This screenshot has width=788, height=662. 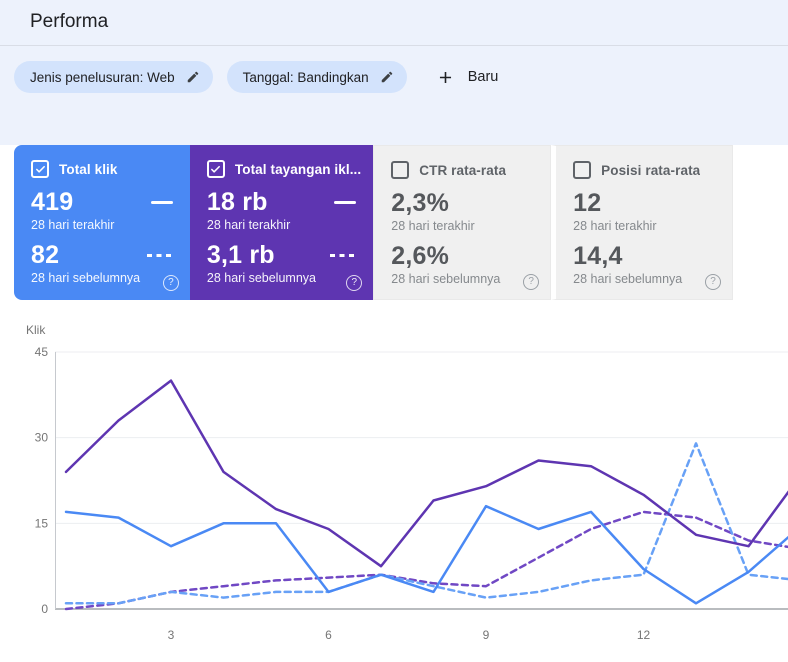 What do you see at coordinates (394, 45) in the screenshot?
I see `header-divider` at bounding box center [394, 45].